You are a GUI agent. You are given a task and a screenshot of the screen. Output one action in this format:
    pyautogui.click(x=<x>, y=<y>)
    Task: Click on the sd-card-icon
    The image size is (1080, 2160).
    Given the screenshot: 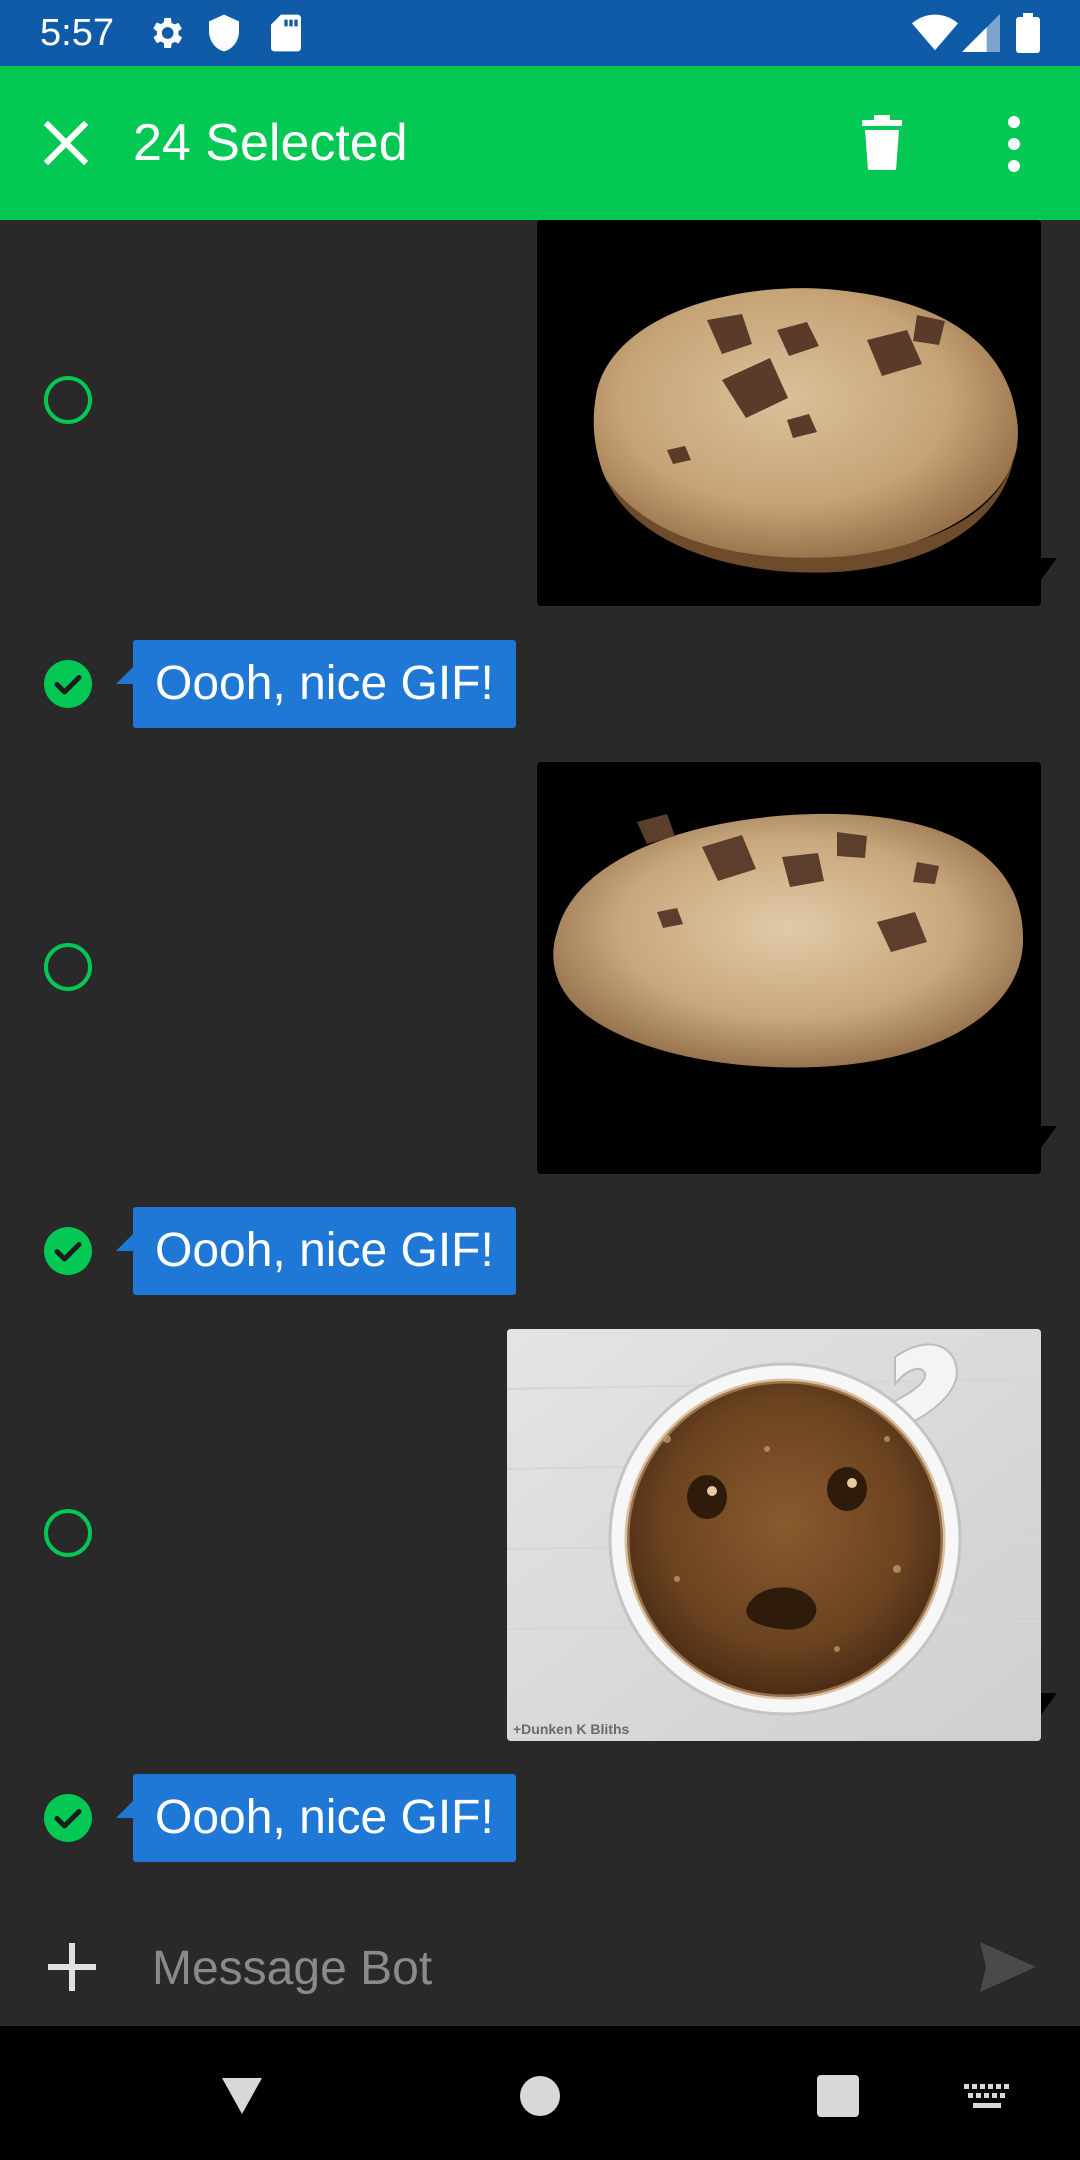 What is the action you would take?
    pyautogui.click(x=286, y=35)
    